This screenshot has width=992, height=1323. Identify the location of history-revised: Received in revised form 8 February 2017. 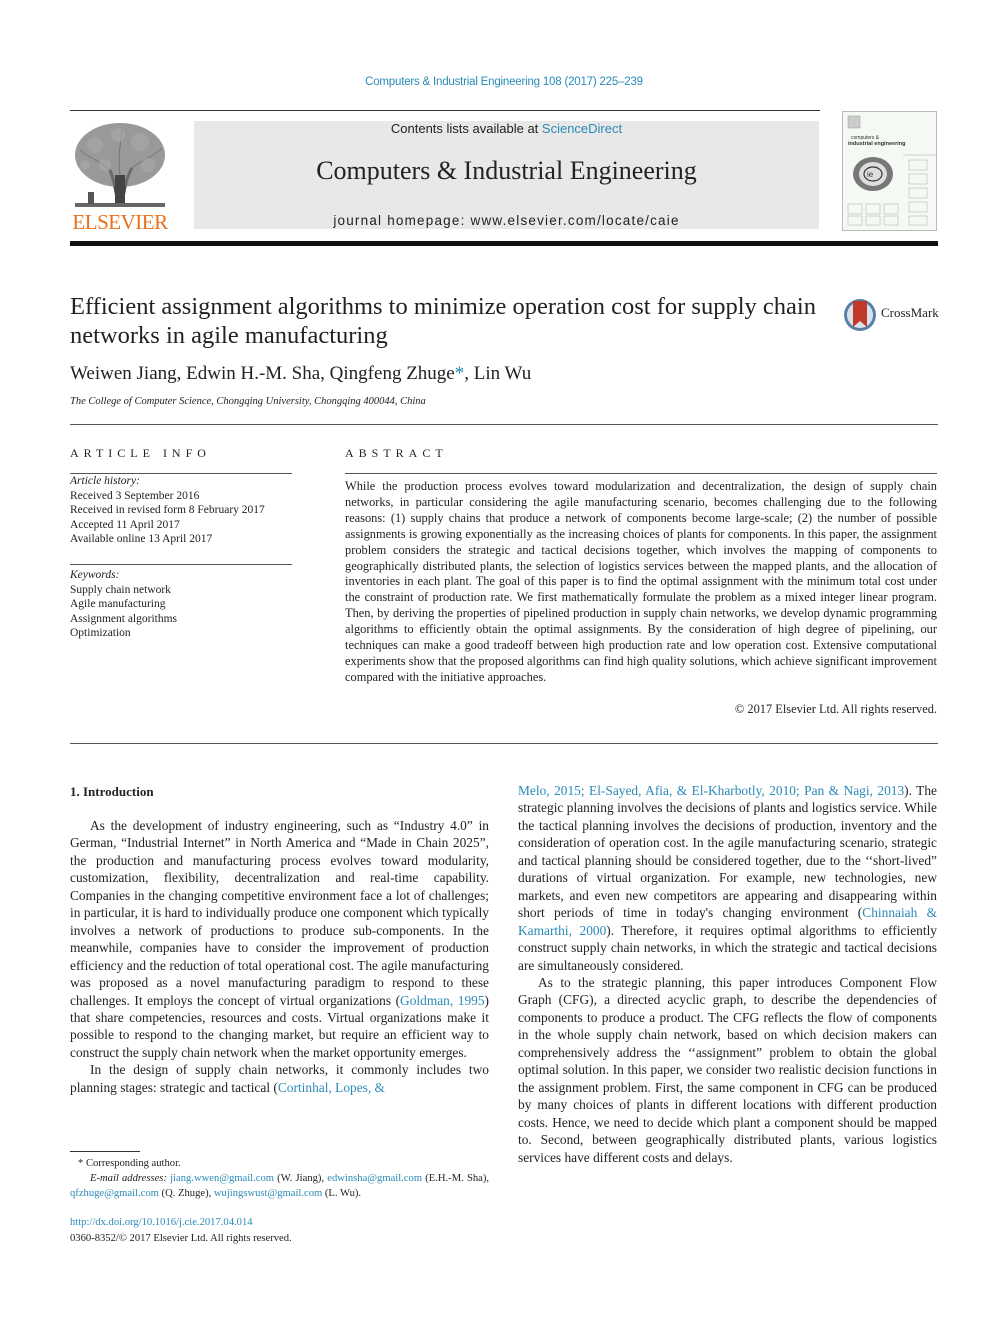
(167, 510).